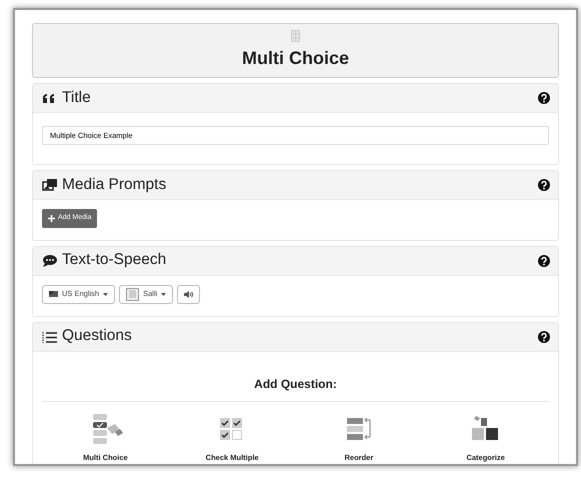 This screenshot has height=482, width=581. Describe the element at coordinates (295, 36) in the screenshot. I see `table-icon` at that location.